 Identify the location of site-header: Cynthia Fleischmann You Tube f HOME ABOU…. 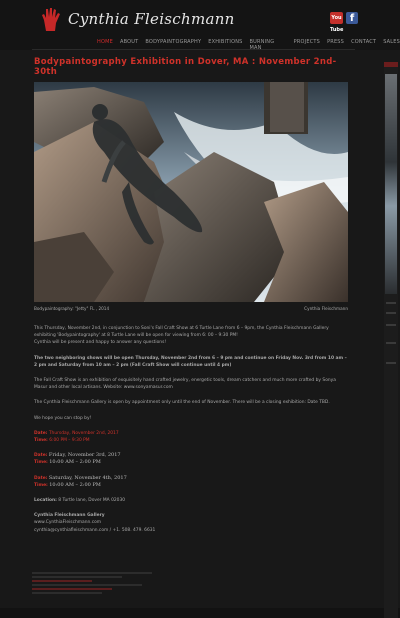
(200, 25).